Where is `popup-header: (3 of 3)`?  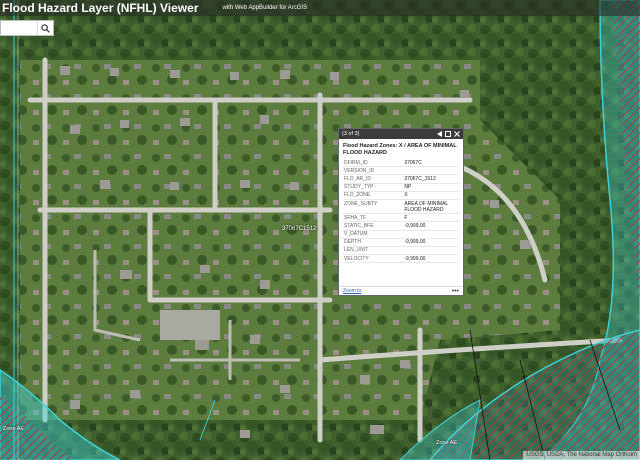
popup-header: (3 of 3) is located at coordinates (401, 134).